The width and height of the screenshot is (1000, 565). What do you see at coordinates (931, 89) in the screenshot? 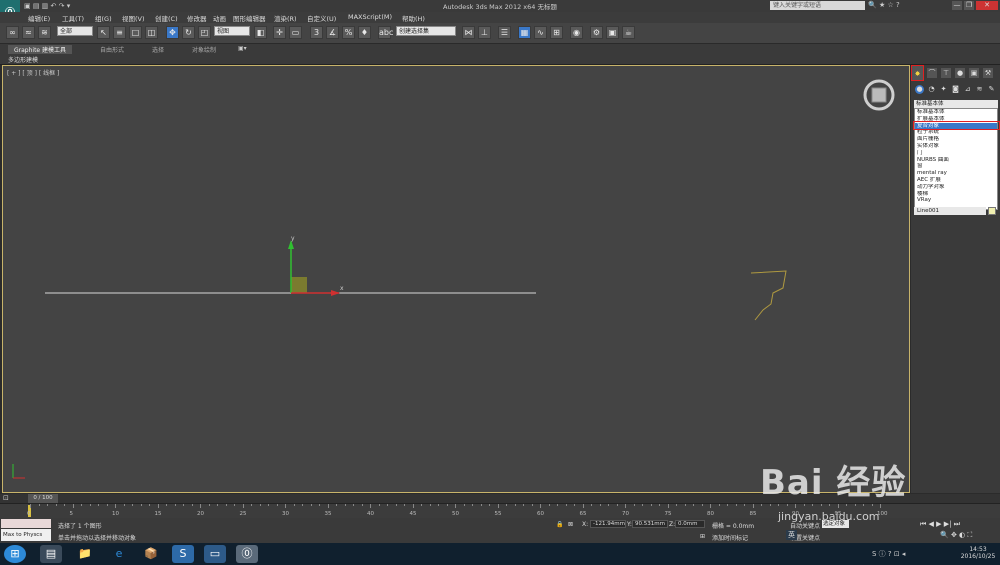
I see `shapes-icon: ◔` at bounding box center [931, 89].